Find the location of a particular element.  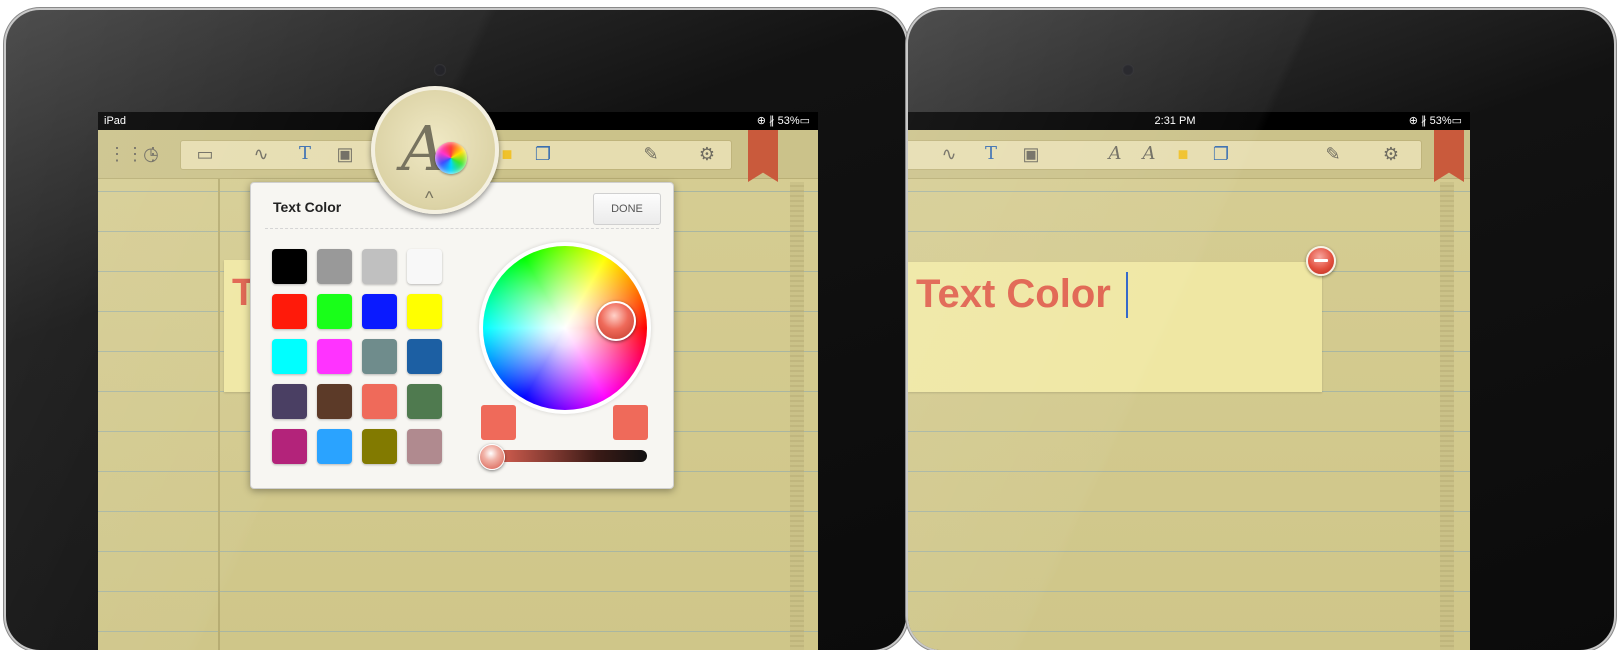

color-orb-icon is located at coordinates (451, 158).